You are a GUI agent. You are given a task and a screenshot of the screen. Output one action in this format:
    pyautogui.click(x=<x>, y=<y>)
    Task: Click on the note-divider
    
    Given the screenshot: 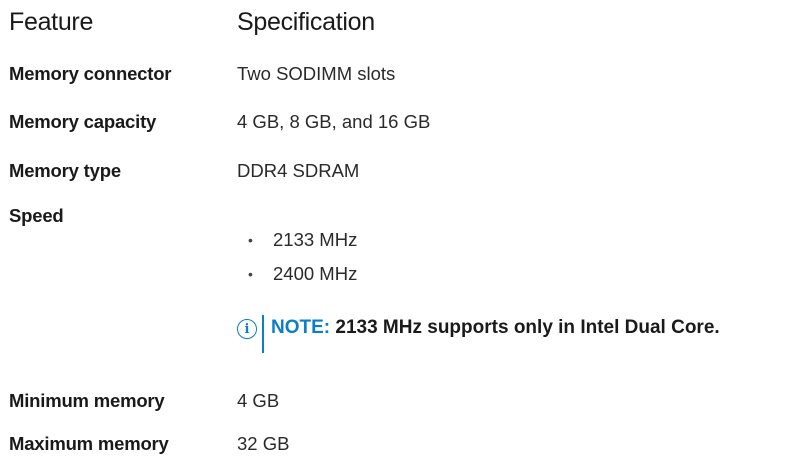 What is the action you would take?
    pyautogui.click(x=263, y=334)
    